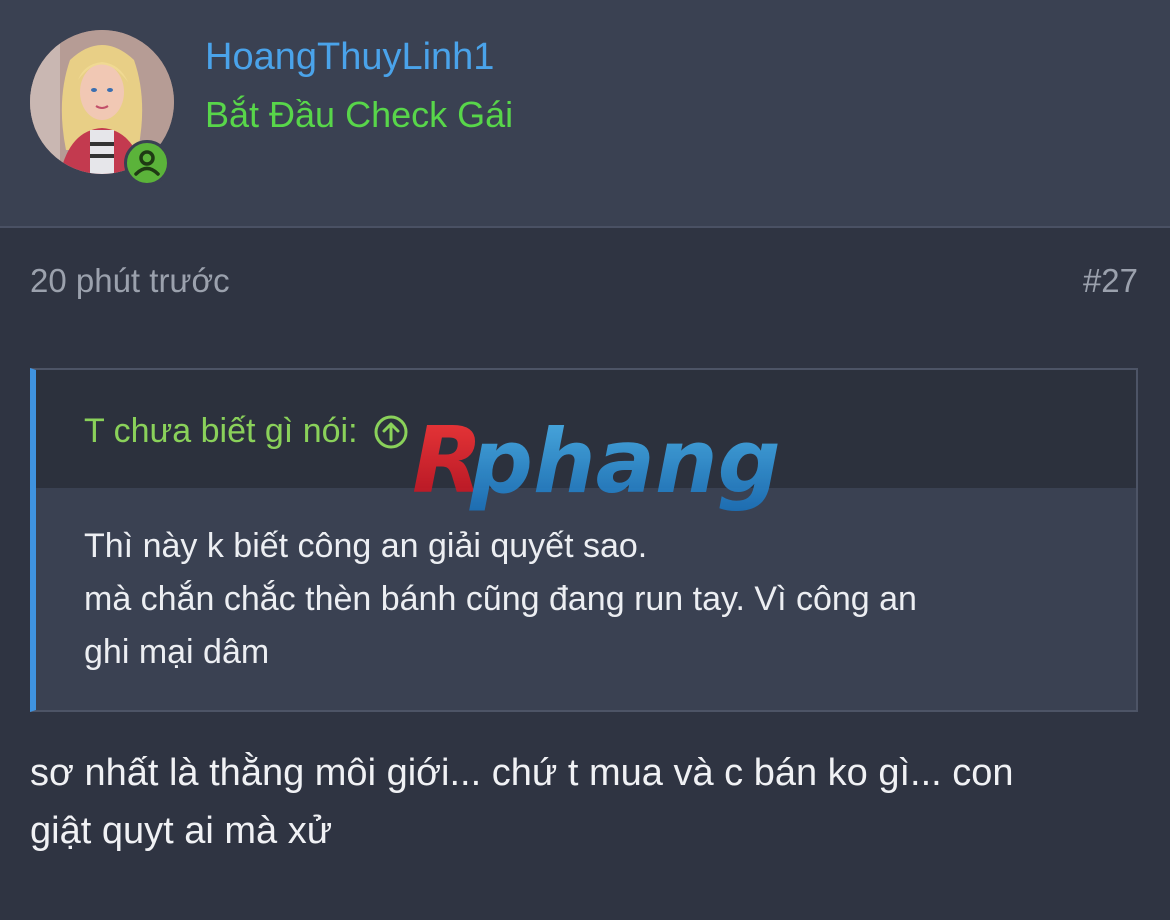 This screenshot has width=1170, height=920. Describe the element at coordinates (177, 652) in the screenshot. I see `quote-line: ghi mại dâm` at that location.